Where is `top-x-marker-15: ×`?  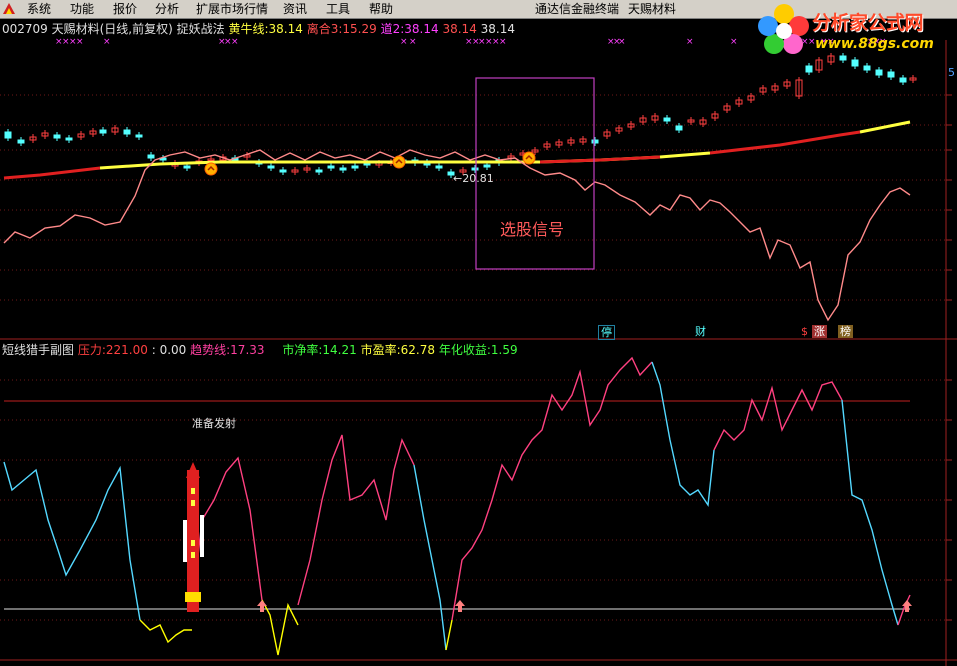
top-x-marker-15: × is located at coordinates (503, 42).